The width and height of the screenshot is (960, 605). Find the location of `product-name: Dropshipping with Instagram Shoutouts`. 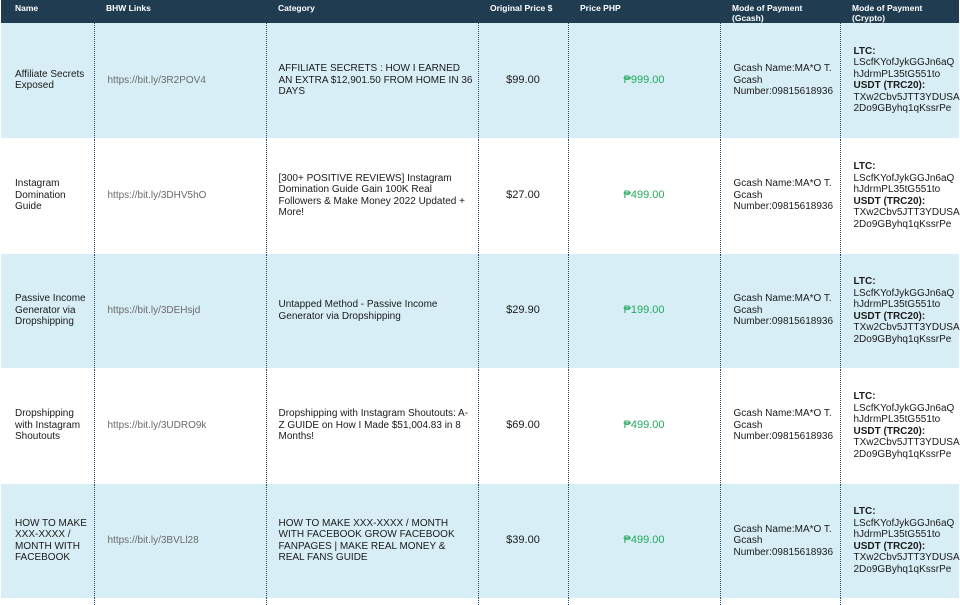

product-name: Dropshipping with Instagram Shoutouts is located at coordinates (47, 425).